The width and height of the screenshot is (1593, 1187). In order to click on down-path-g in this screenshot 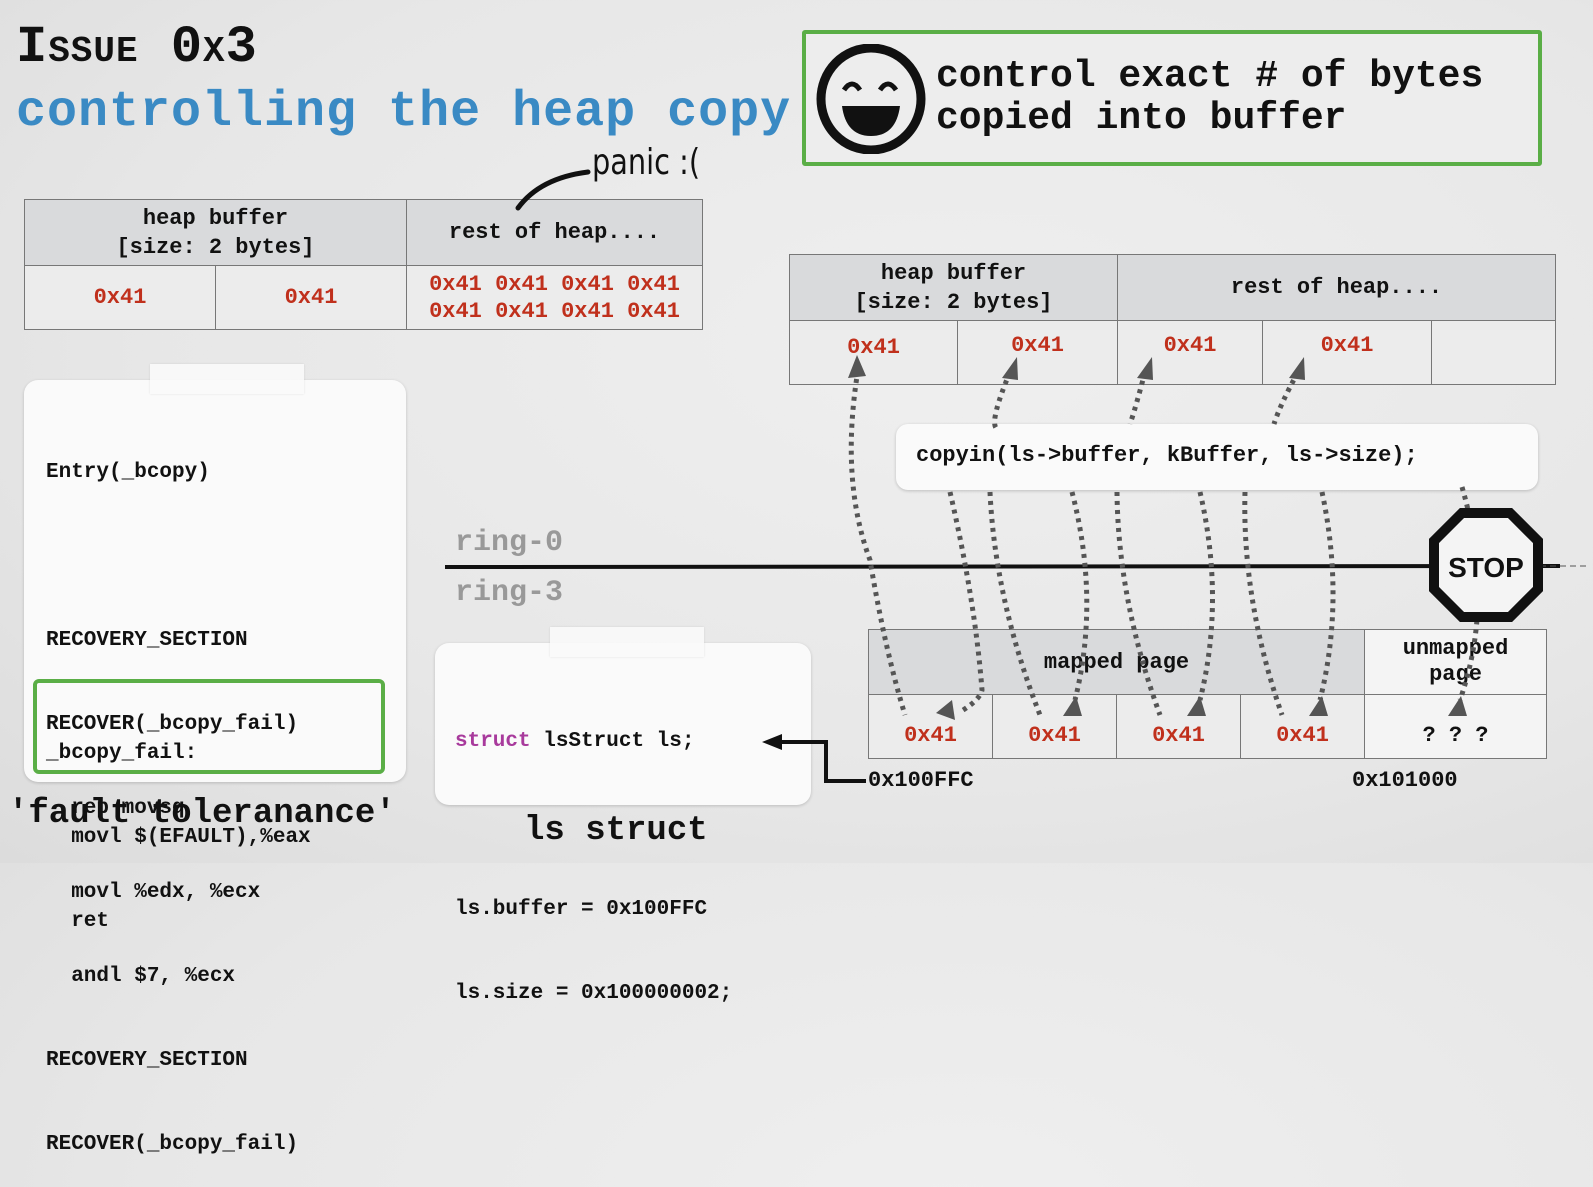, I will do `click(1326, 596)`.